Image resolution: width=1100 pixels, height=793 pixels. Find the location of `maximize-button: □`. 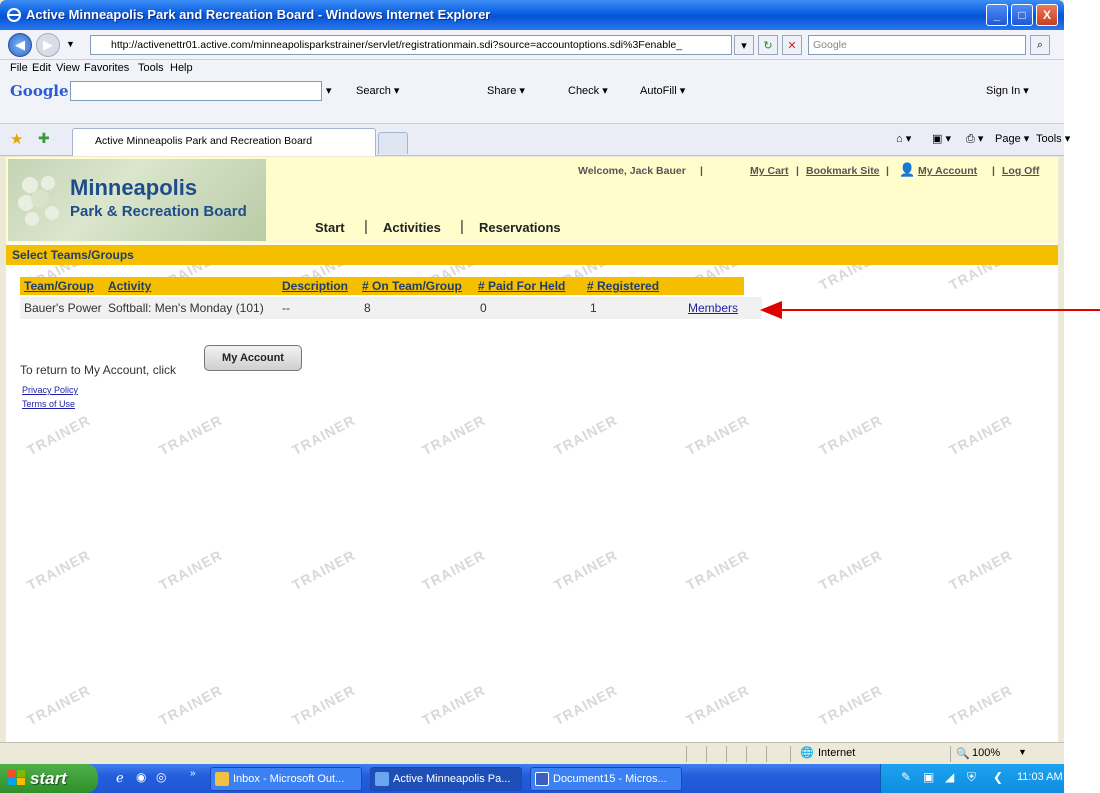

maximize-button: □ is located at coordinates (1022, 15).